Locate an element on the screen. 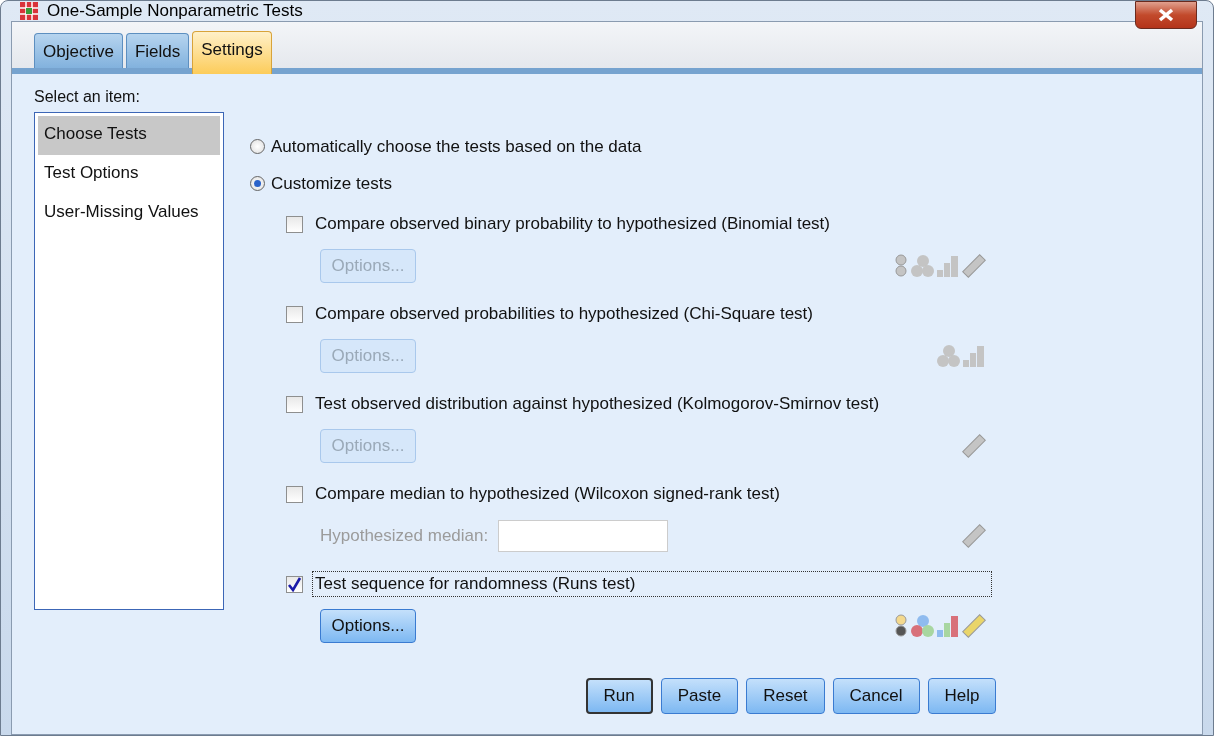 The width and height of the screenshot is (1214, 736). close-icon is located at coordinates (1166, 15).